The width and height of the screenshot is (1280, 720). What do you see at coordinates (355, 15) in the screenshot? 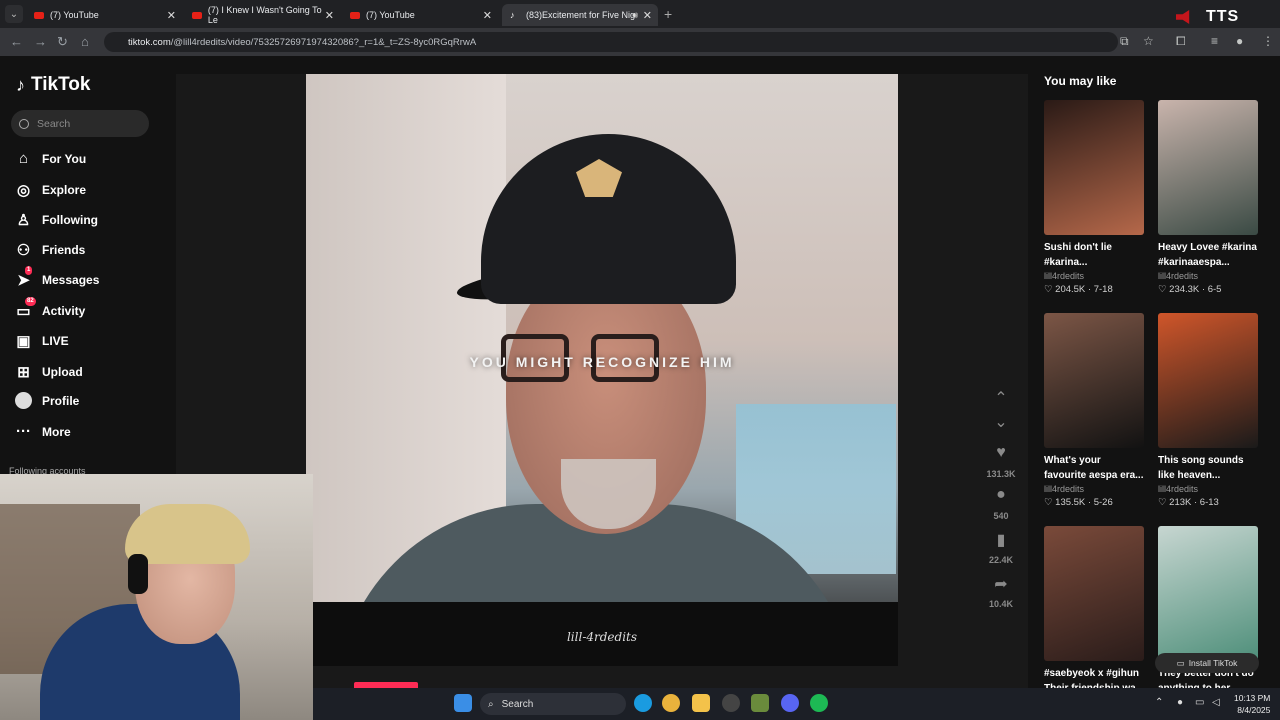
I see `youtube-icon` at bounding box center [355, 15].